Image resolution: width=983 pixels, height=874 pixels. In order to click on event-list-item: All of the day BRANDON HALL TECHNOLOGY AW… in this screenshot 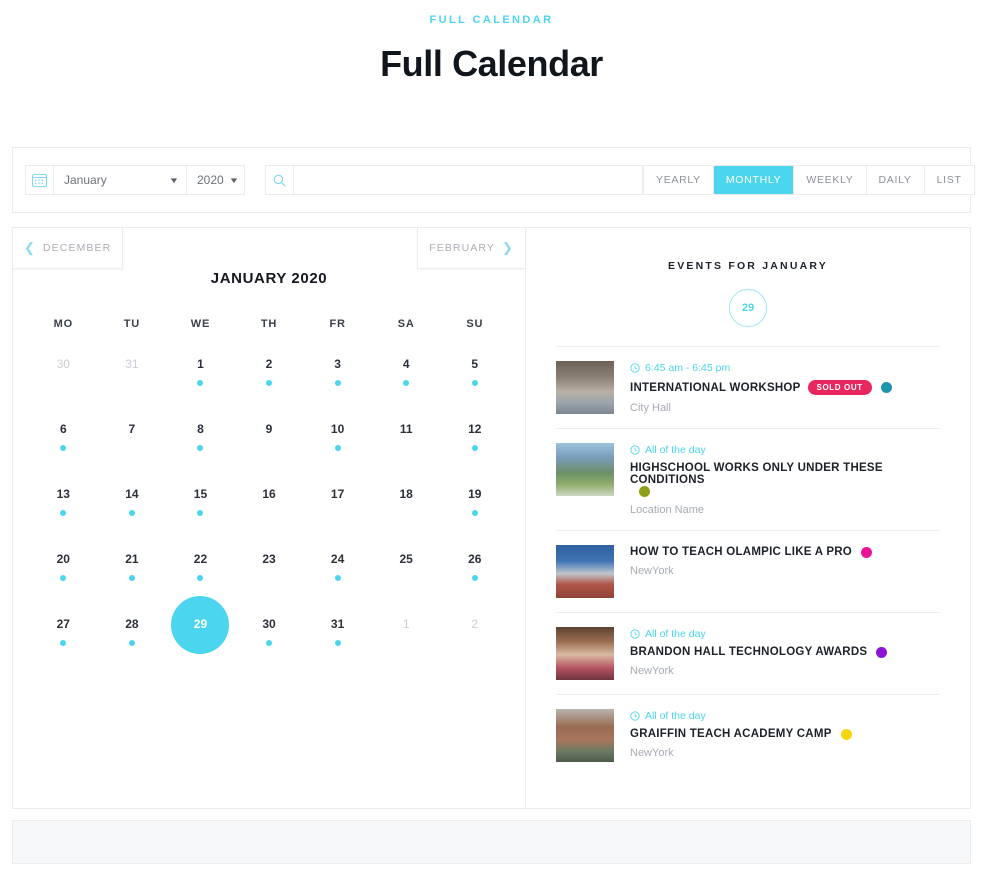, I will do `click(748, 654)`.